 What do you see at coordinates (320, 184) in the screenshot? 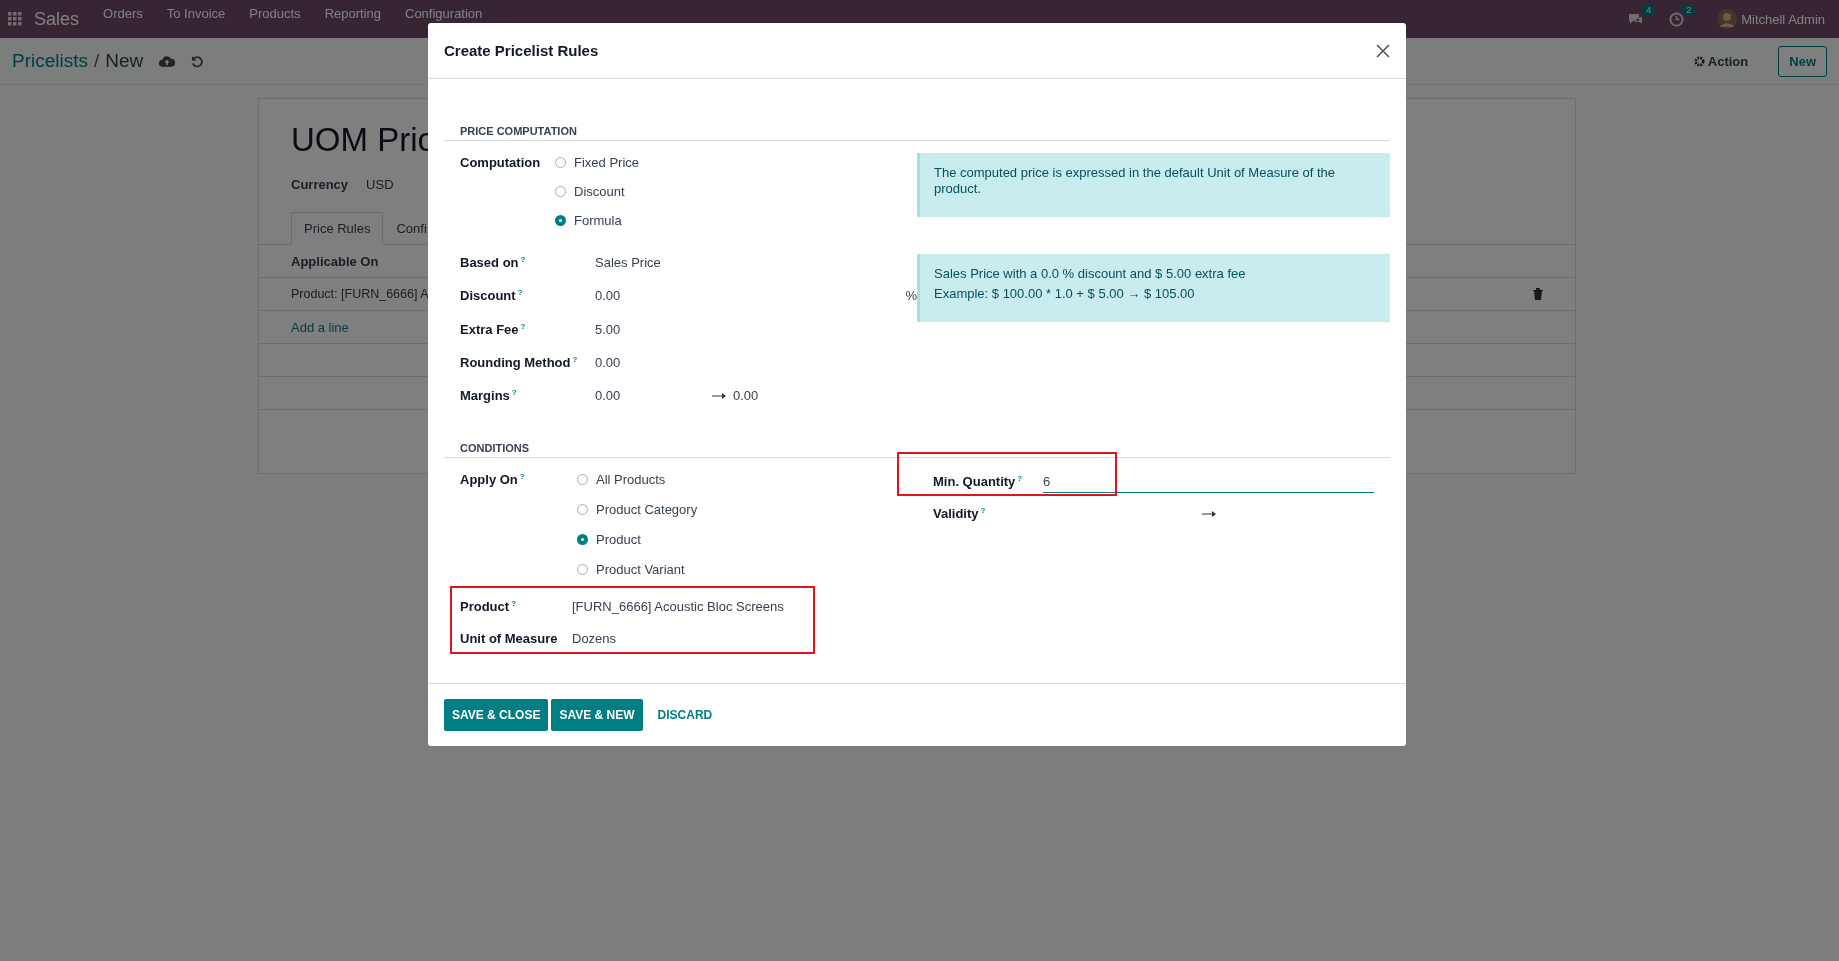
I see `field-label: Currency` at bounding box center [320, 184].